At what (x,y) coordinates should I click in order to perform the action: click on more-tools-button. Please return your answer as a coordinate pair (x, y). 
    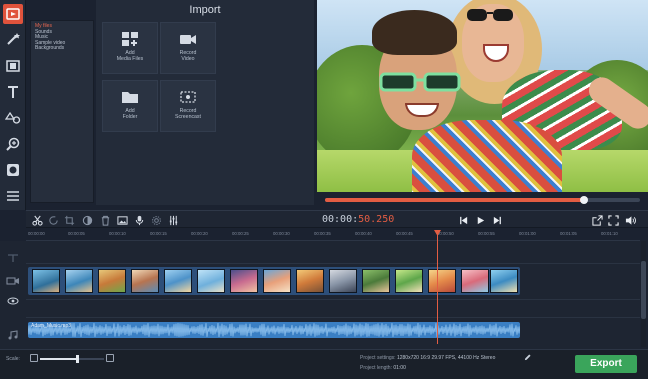
    Looking at the image, I should click on (13, 196).